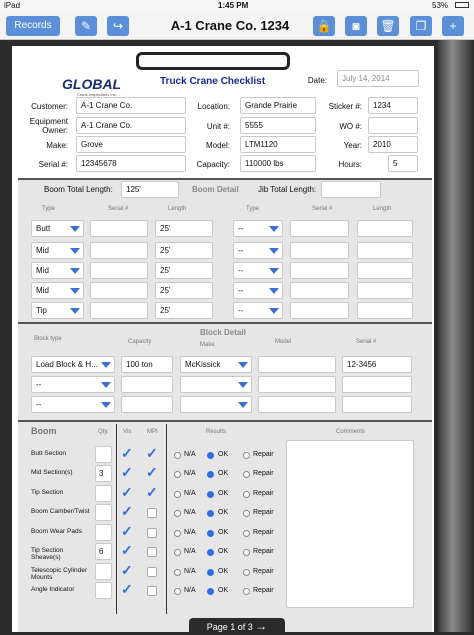  Describe the element at coordinates (261, 626) in the screenshot. I see `next-page-arrow: →` at that location.